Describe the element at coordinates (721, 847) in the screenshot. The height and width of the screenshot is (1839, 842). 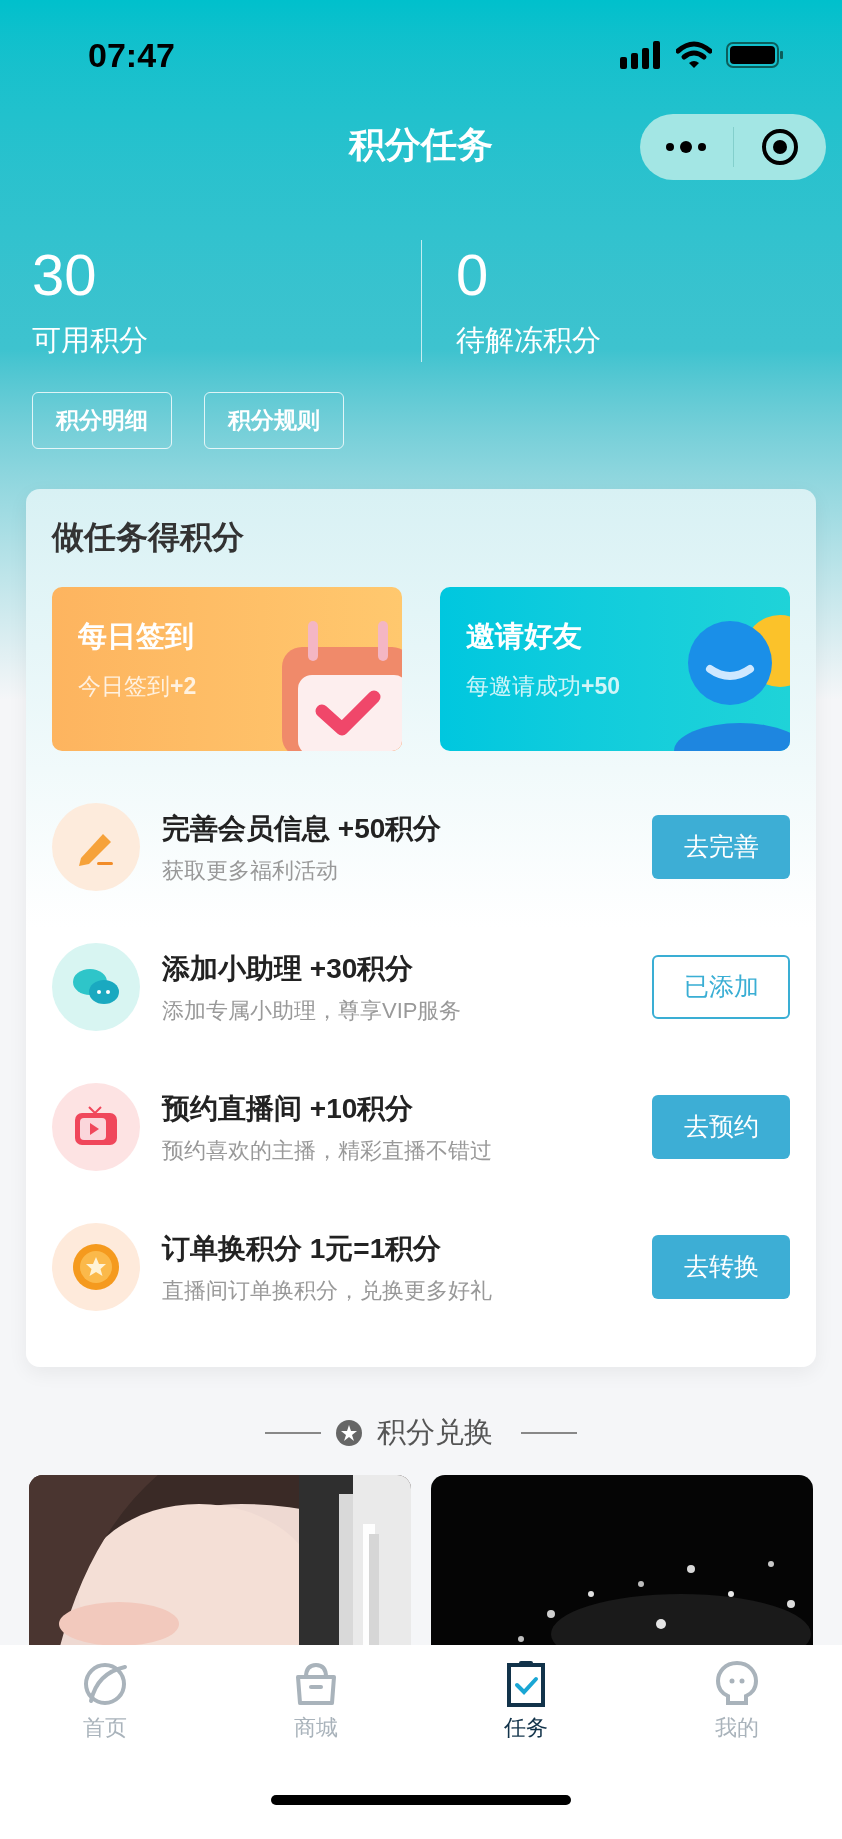
I see `task-button: 去完善` at that location.